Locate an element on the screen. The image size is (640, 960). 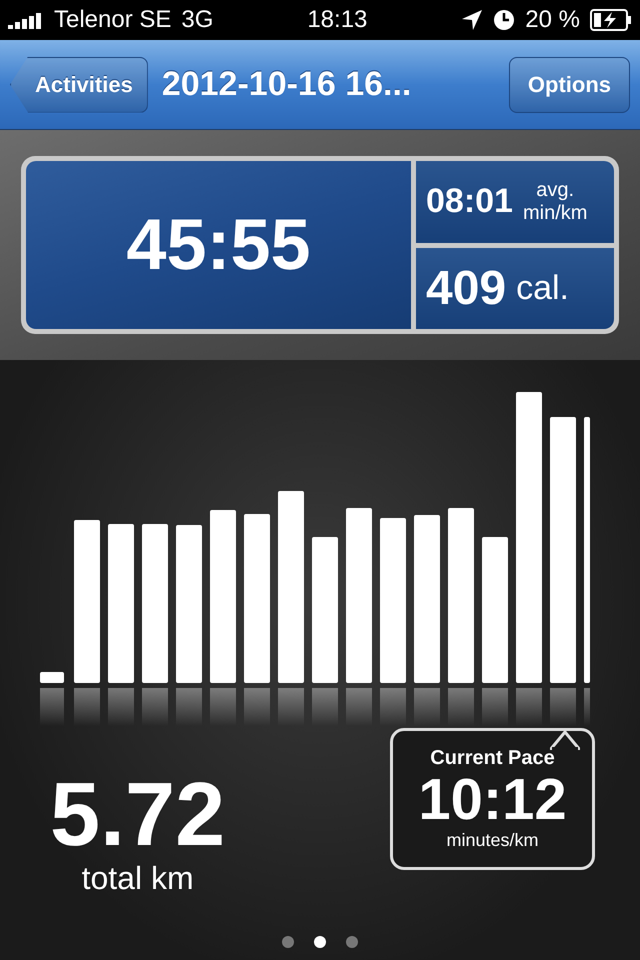
clock-icon is located at coordinates (504, 20).